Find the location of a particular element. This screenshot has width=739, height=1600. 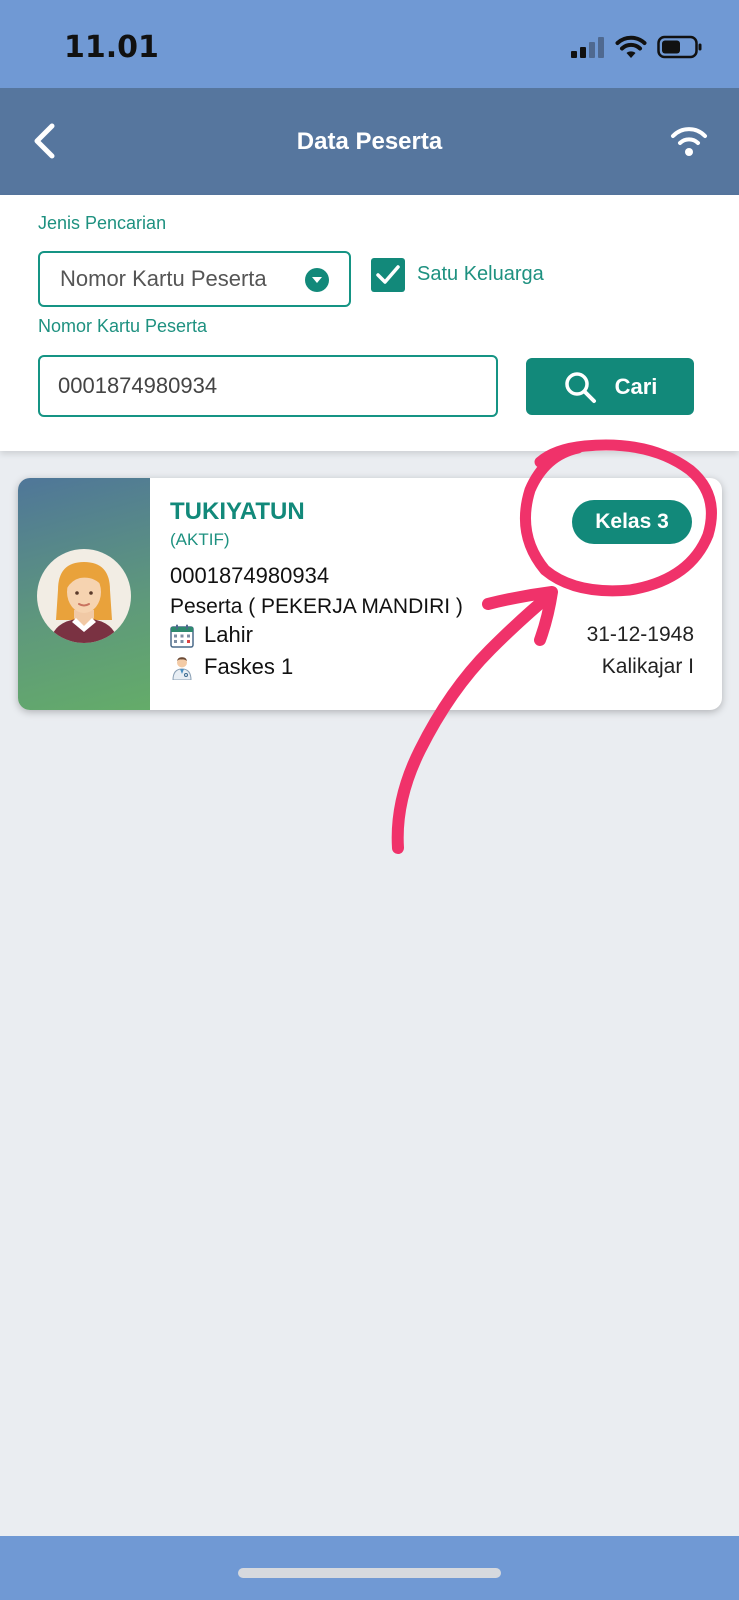

page-title: Data Peserta is located at coordinates (369, 141).